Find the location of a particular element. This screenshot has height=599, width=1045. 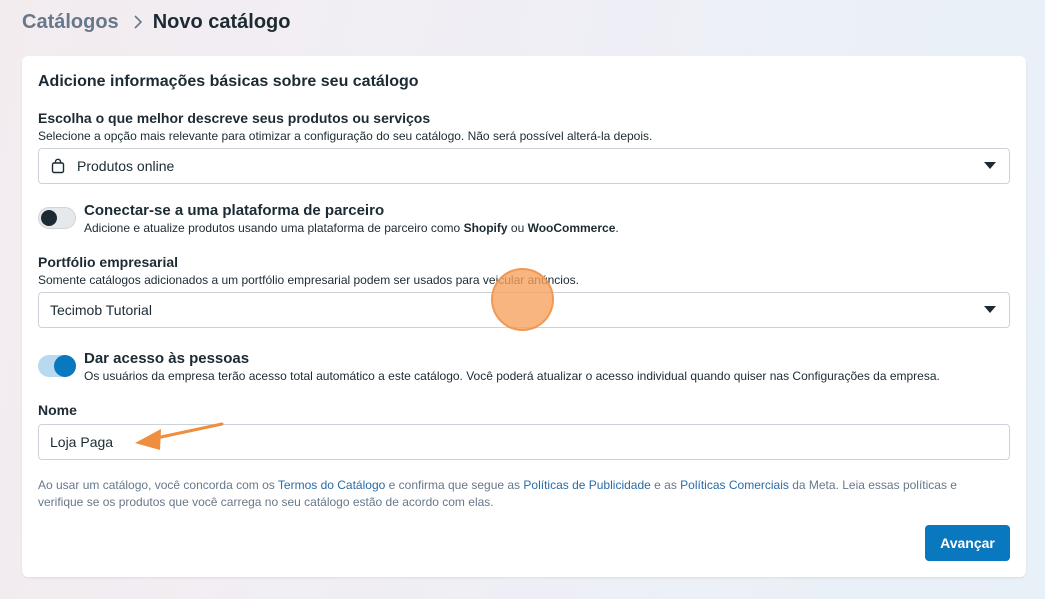

people-access-title: Dar acesso às pessoas is located at coordinates (167, 358).